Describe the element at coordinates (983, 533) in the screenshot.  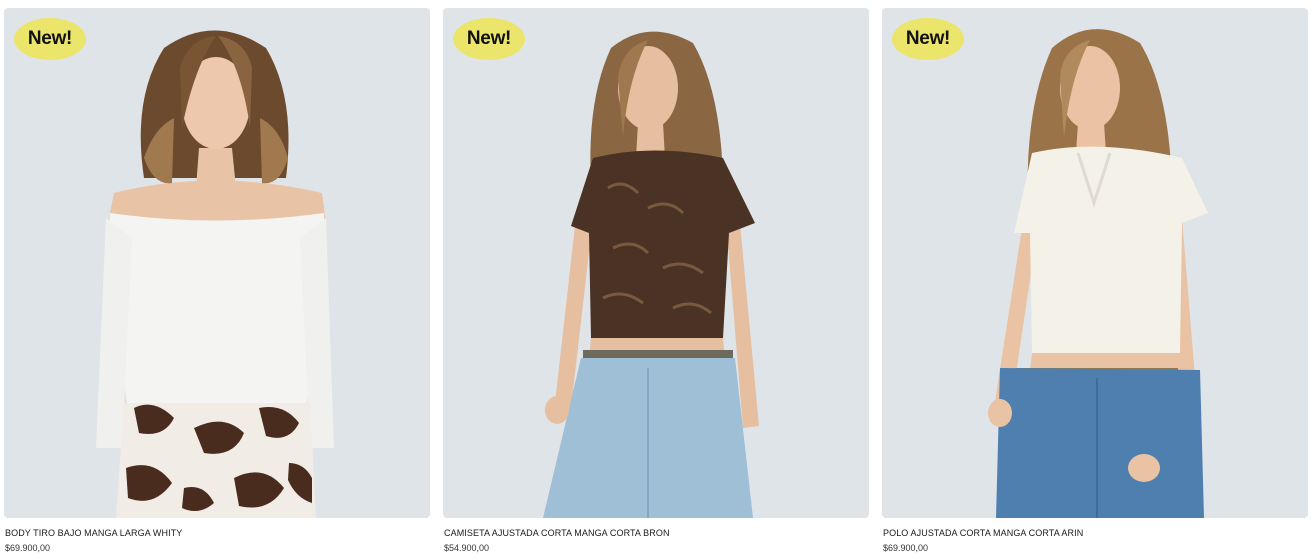
I see `product-name: POLO AJUSTADA CORTA MANGA CORTA ARIN` at that location.